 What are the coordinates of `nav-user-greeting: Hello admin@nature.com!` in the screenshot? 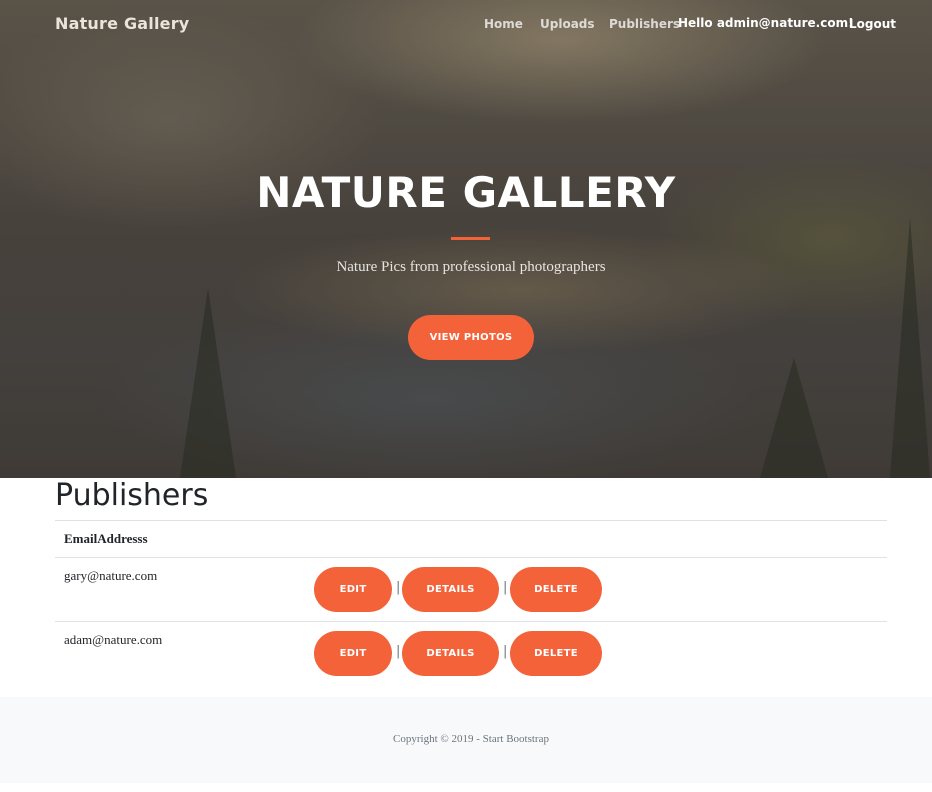 It's located at (766, 23).